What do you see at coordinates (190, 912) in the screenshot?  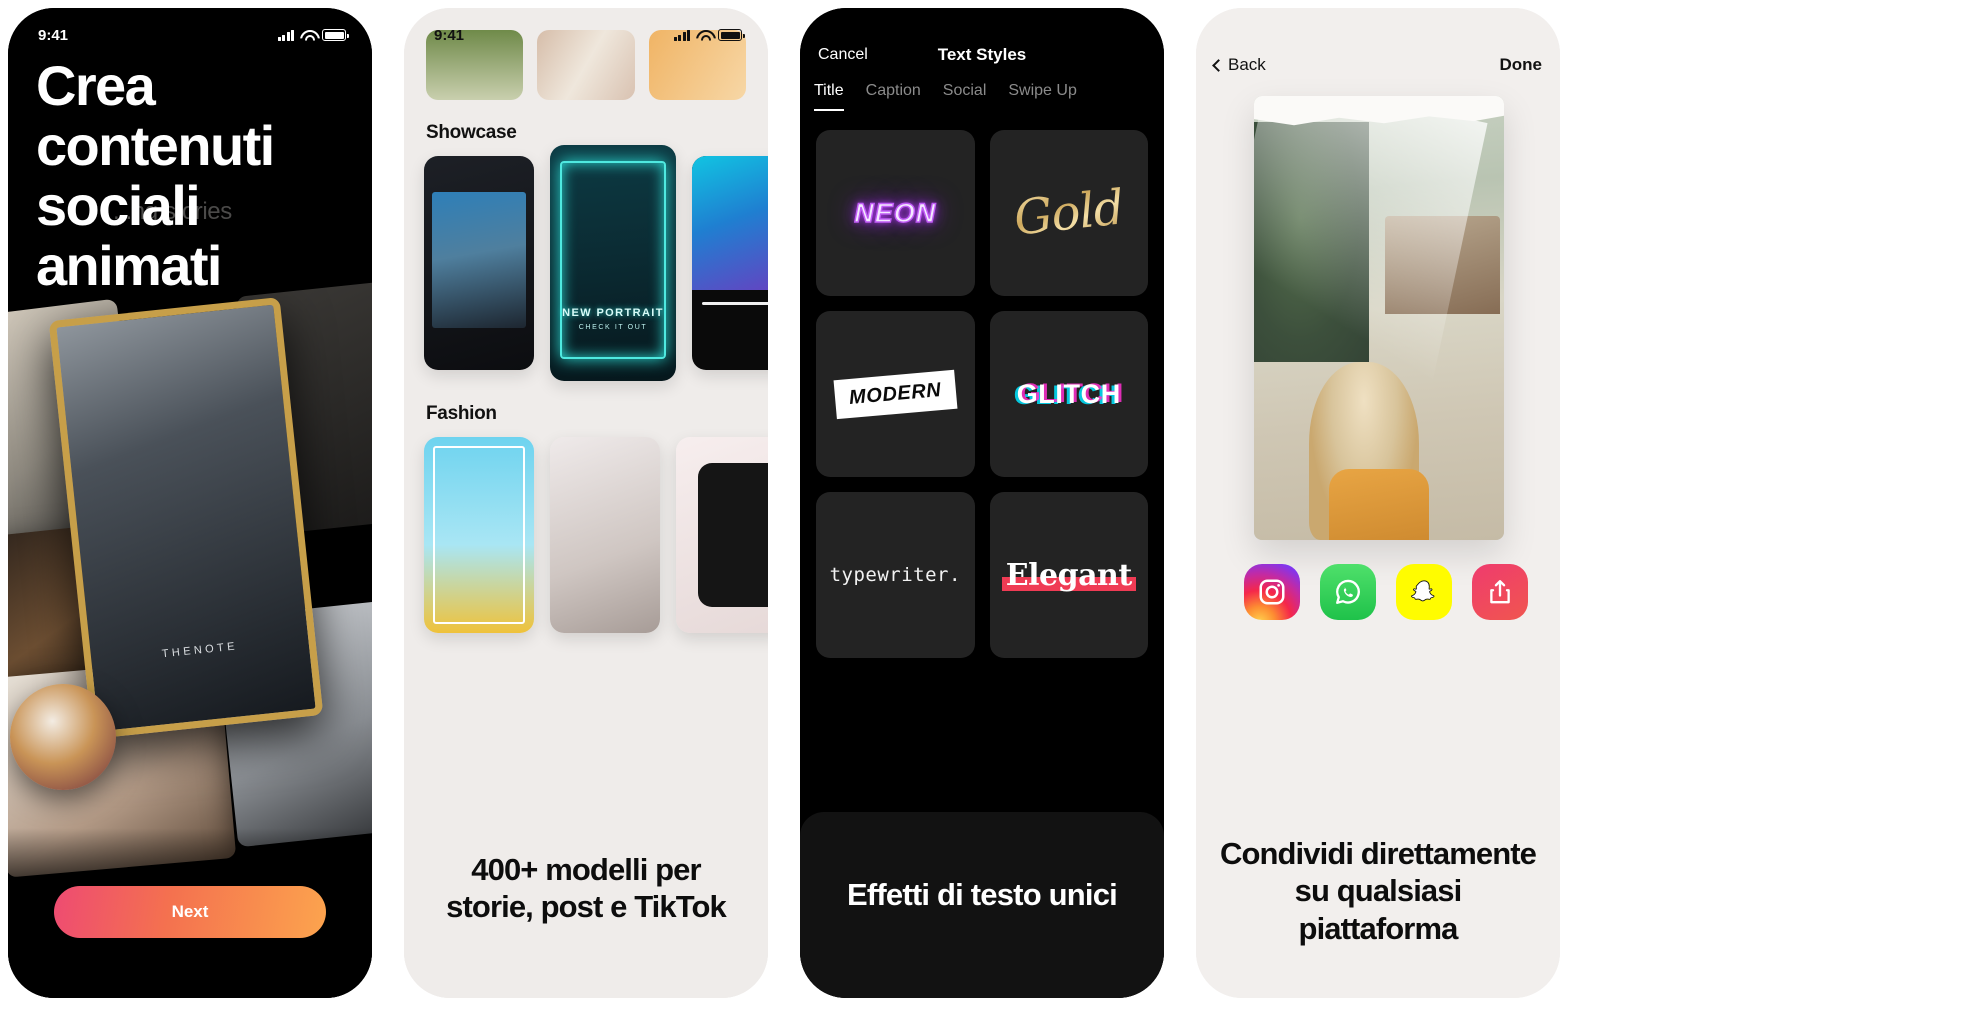 I see `next-button: Next` at bounding box center [190, 912].